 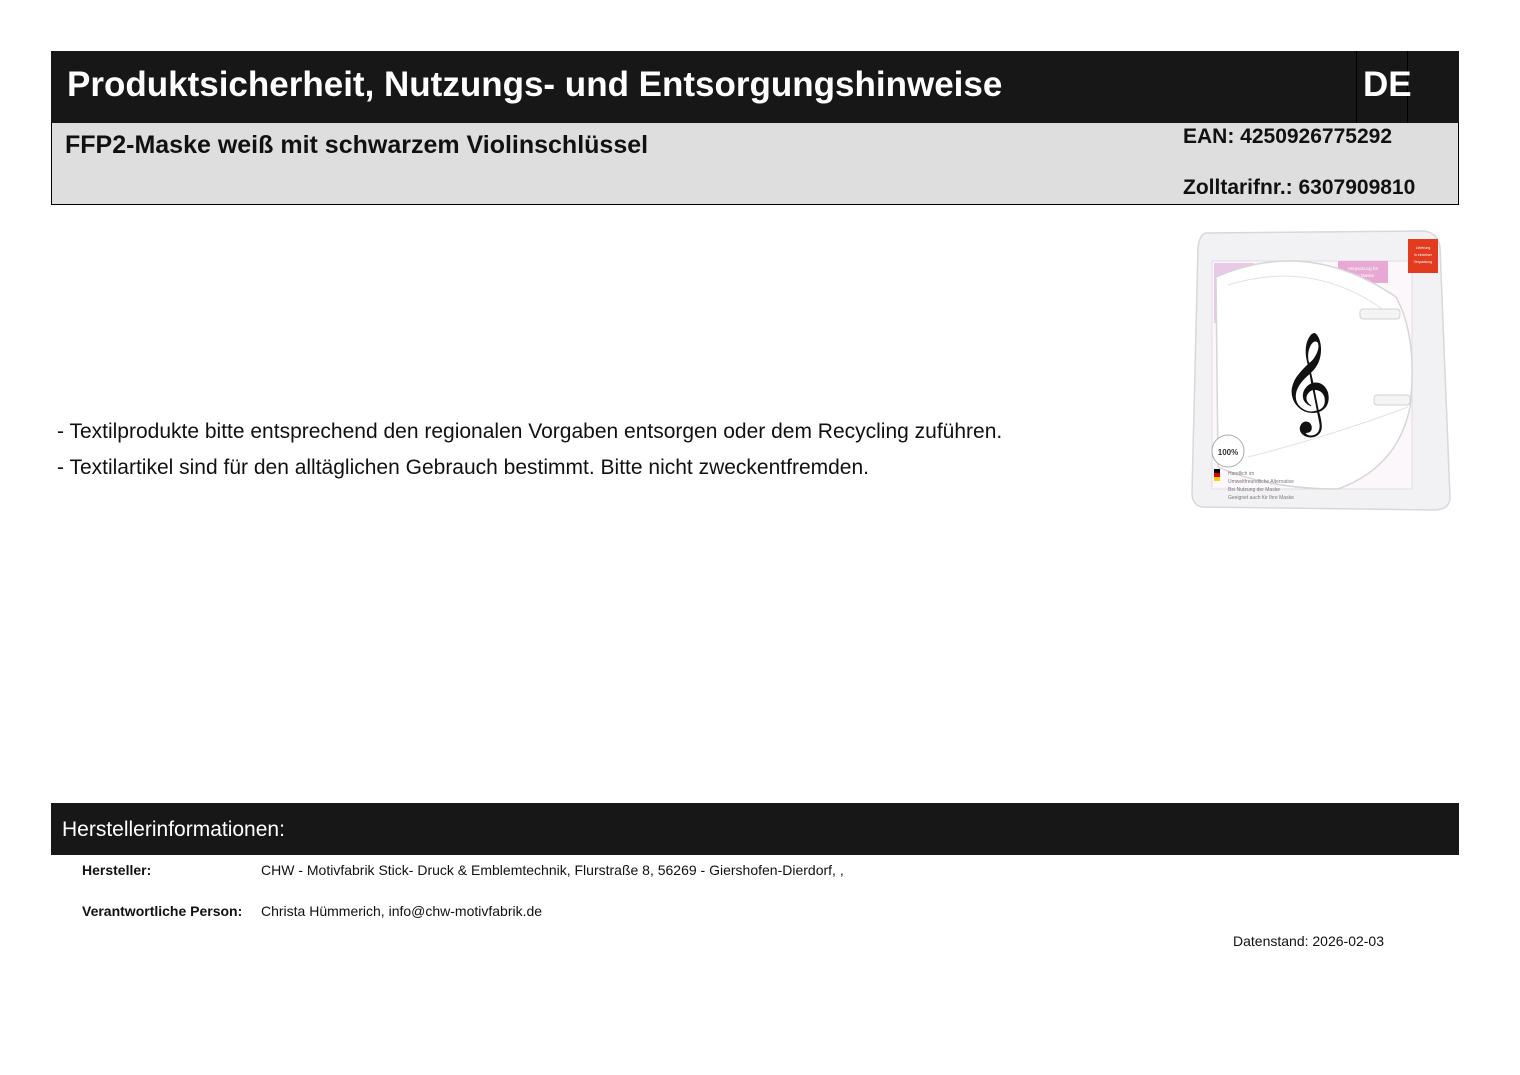 I want to click on responsible-person-label: Verantwortliche Person:, so click(x=162, y=911).